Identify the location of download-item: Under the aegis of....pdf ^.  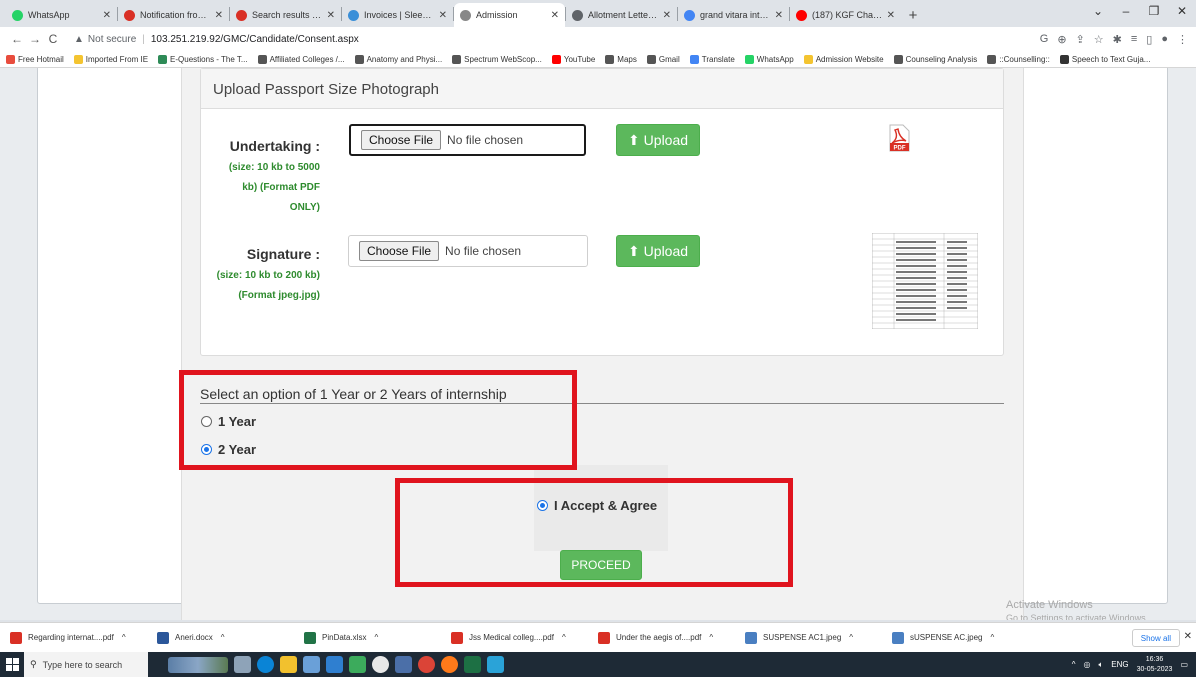
(671, 637).